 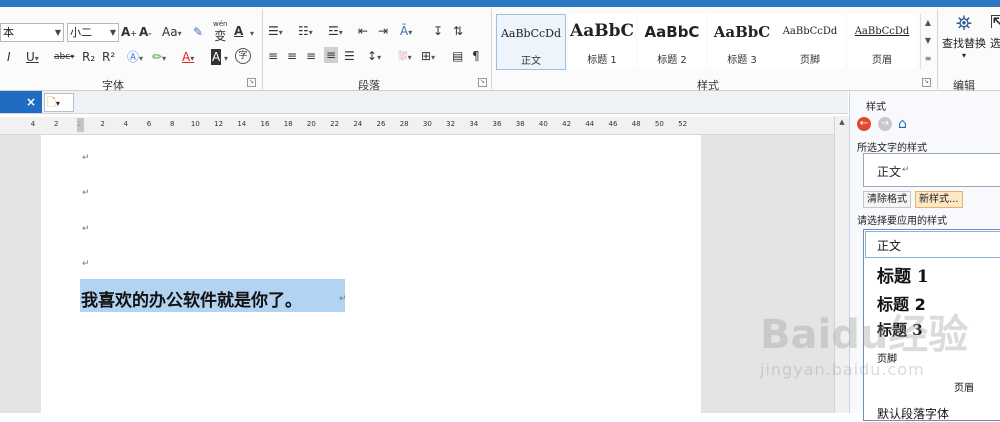 I want to click on styles-dialog-launcher-icon: ↘, so click(x=926, y=82).